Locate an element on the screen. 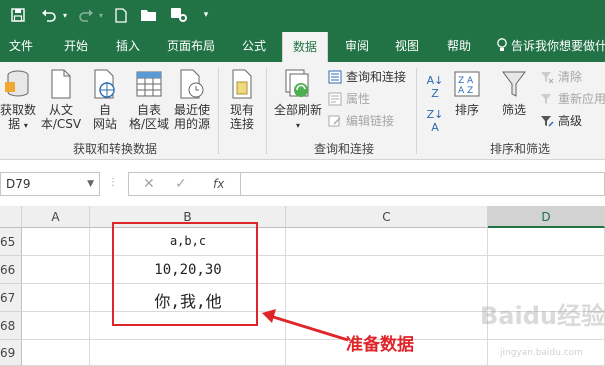 This screenshot has width=605, height=366. database-icon is located at coordinates (17, 83).